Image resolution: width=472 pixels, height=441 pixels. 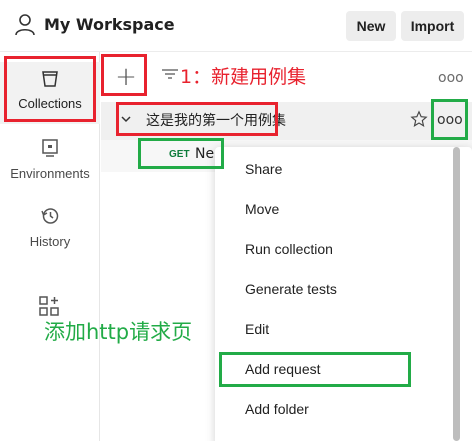 I want to click on environments-icon, so click(x=50, y=148).